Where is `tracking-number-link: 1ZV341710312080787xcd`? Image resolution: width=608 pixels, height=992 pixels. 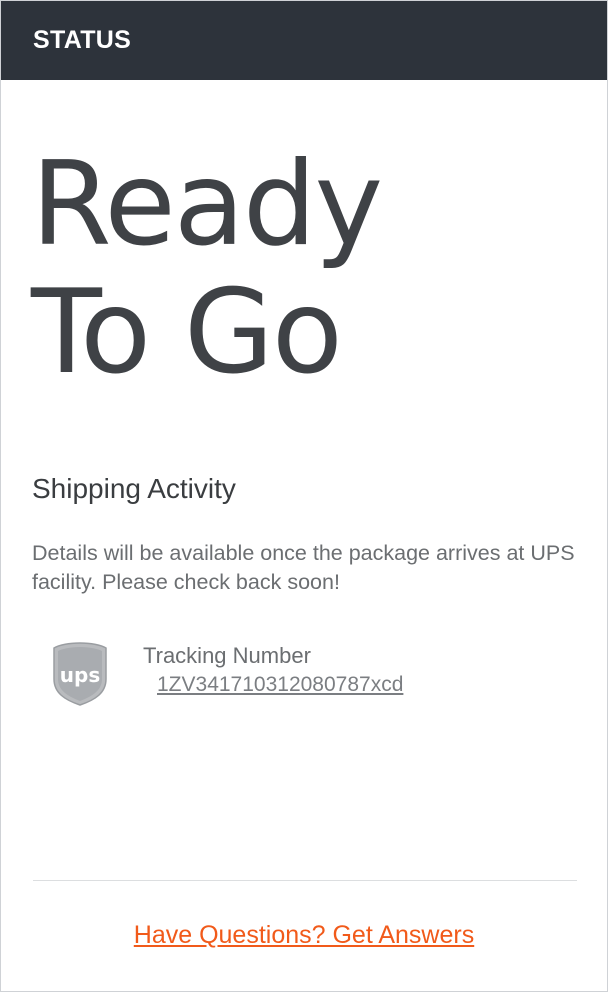
tracking-number-link: 1ZV341710312080787xcd is located at coordinates (280, 685).